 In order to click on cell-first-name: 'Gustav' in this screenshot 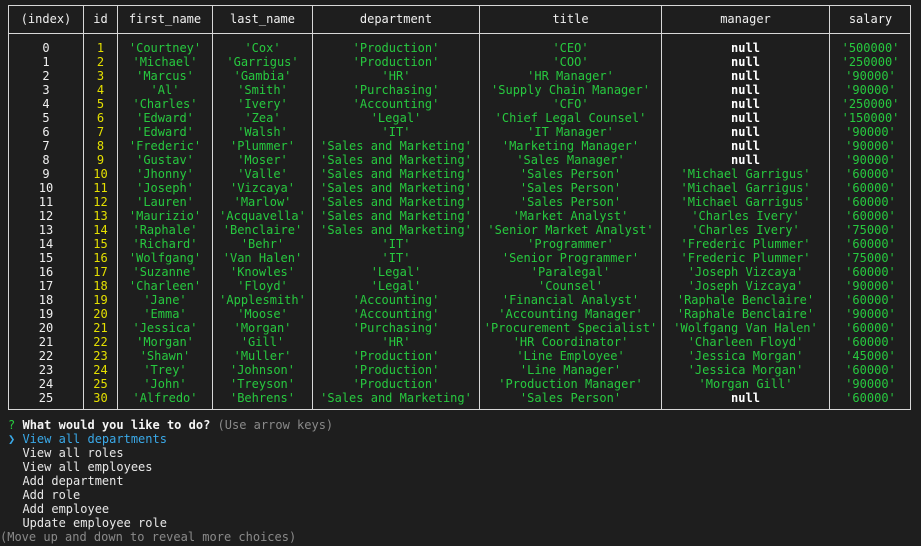, I will do `click(165, 160)`.